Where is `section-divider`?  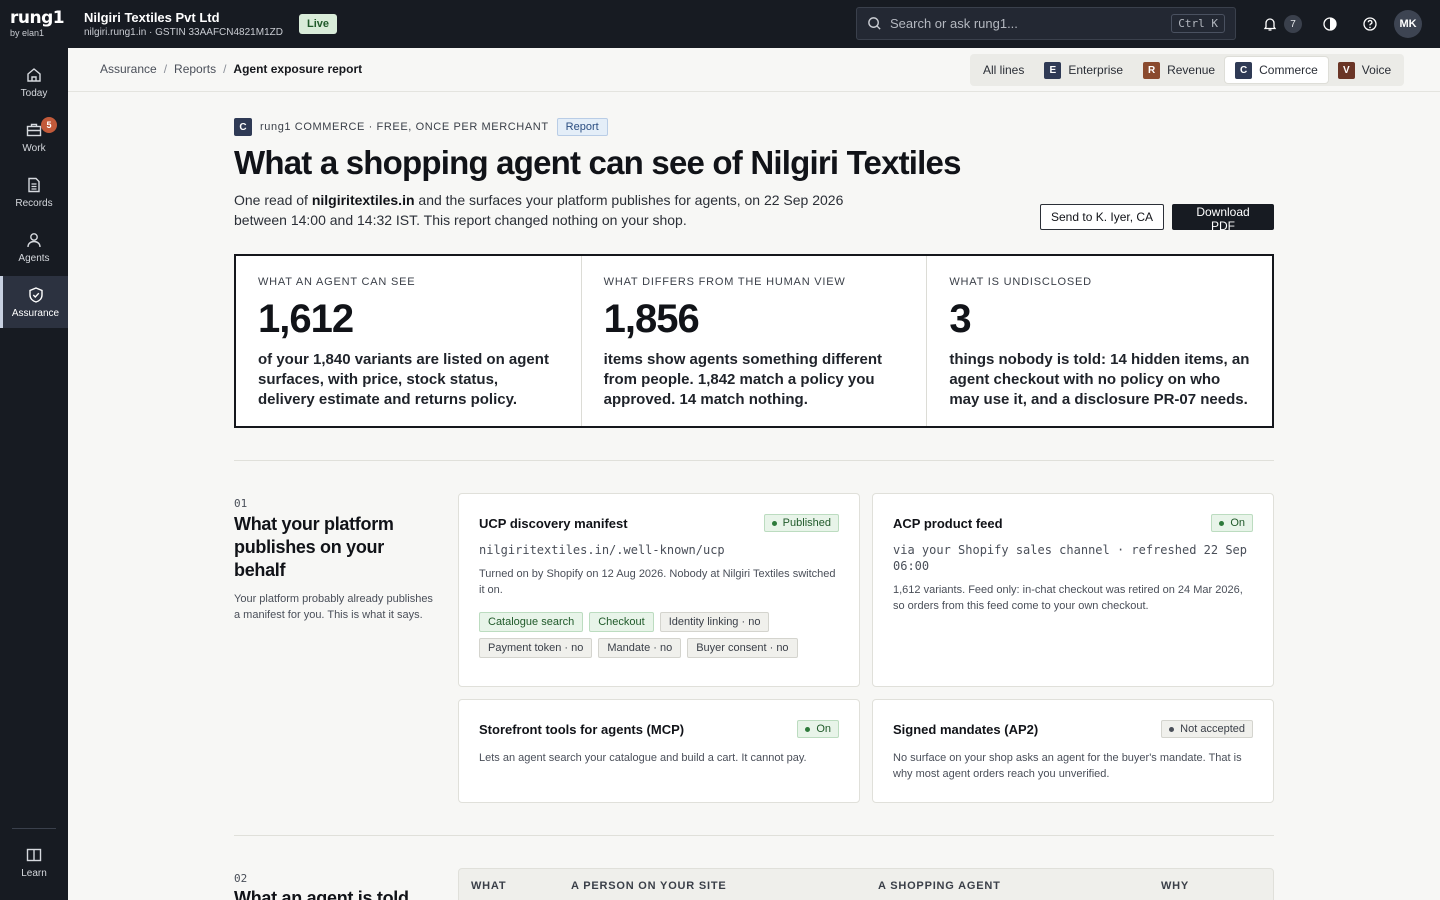 section-divider is located at coordinates (754, 835).